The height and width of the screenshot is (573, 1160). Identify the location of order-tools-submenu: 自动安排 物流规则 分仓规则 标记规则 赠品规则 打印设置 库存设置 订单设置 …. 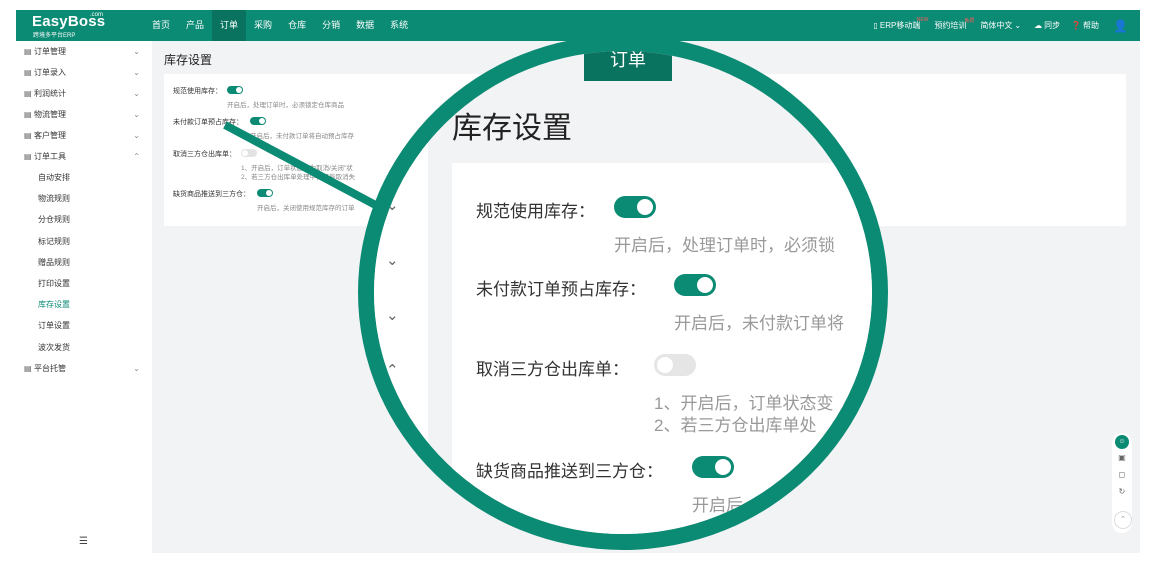
(84, 262).